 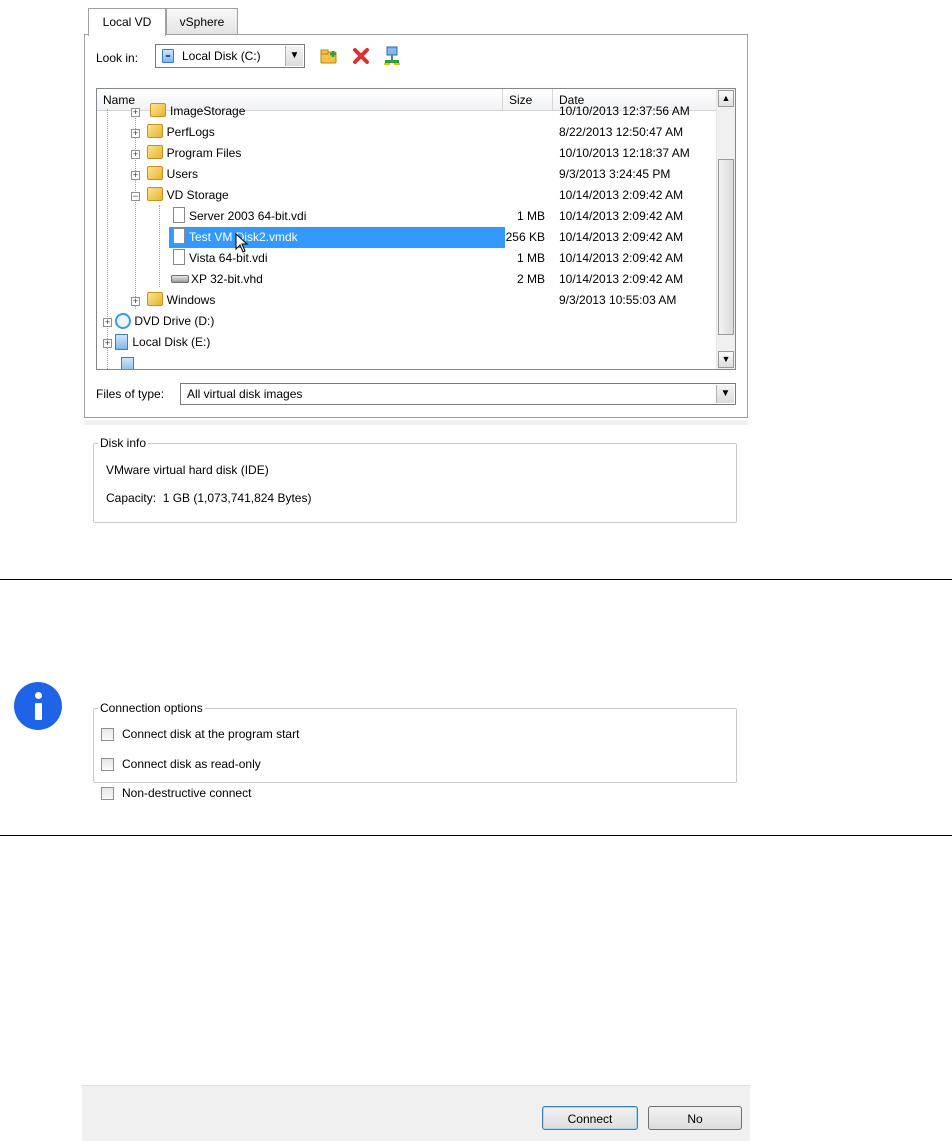 I want to click on scroll-up-button: ▲, so click(x=726, y=98).